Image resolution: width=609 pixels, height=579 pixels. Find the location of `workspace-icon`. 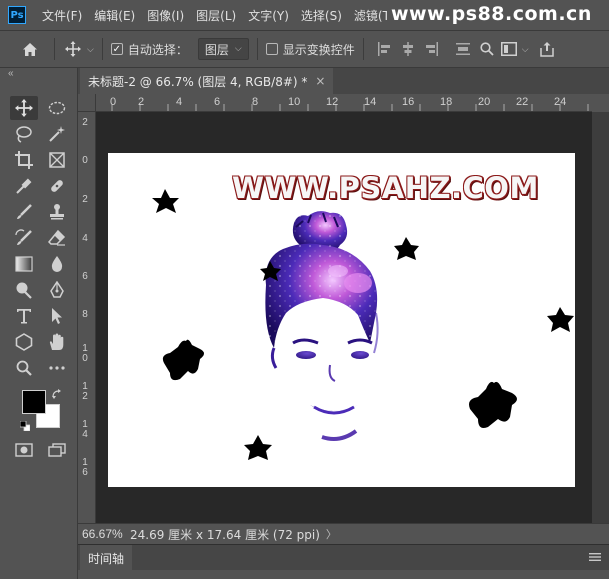

workspace-icon is located at coordinates (509, 49).